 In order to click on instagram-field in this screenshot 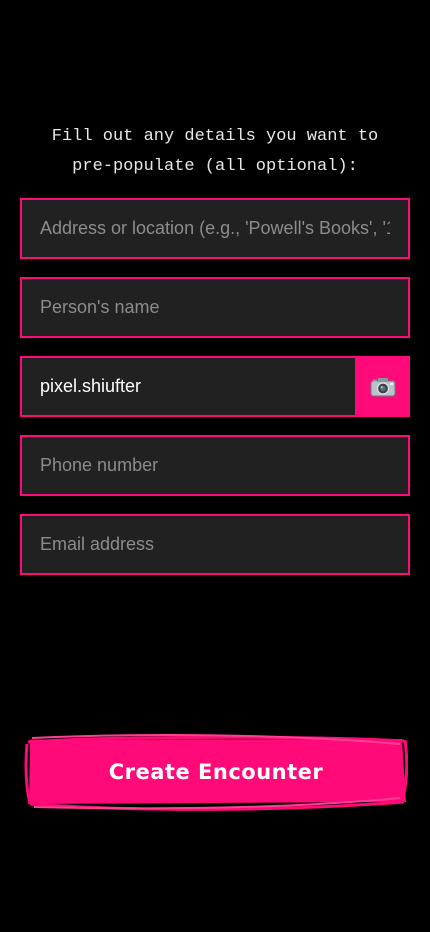, I will do `click(215, 386)`.